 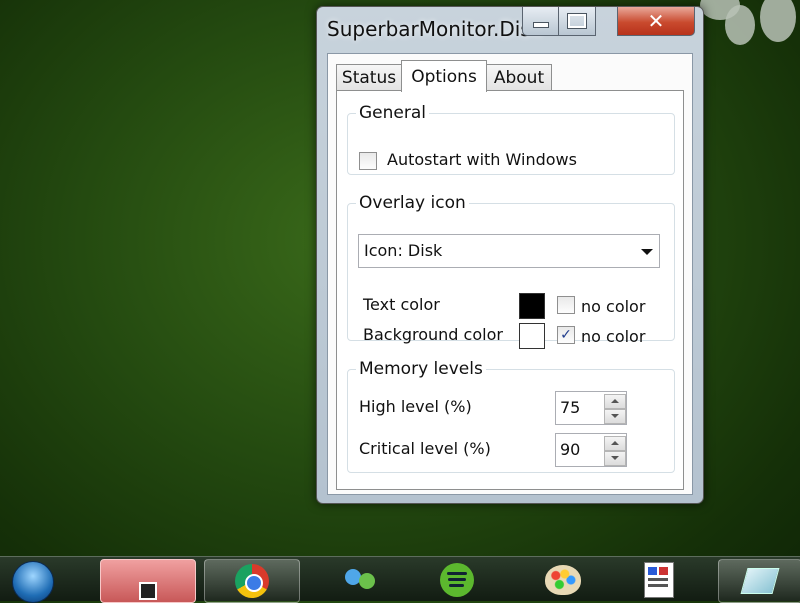 I want to click on taskbar-item-paint, so click(x=563, y=580).